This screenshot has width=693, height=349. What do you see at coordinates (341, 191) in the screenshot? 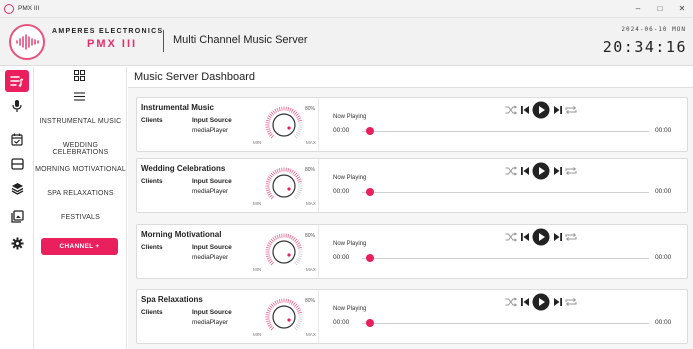
I see `elapsed-time: 00:00` at bounding box center [341, 191].